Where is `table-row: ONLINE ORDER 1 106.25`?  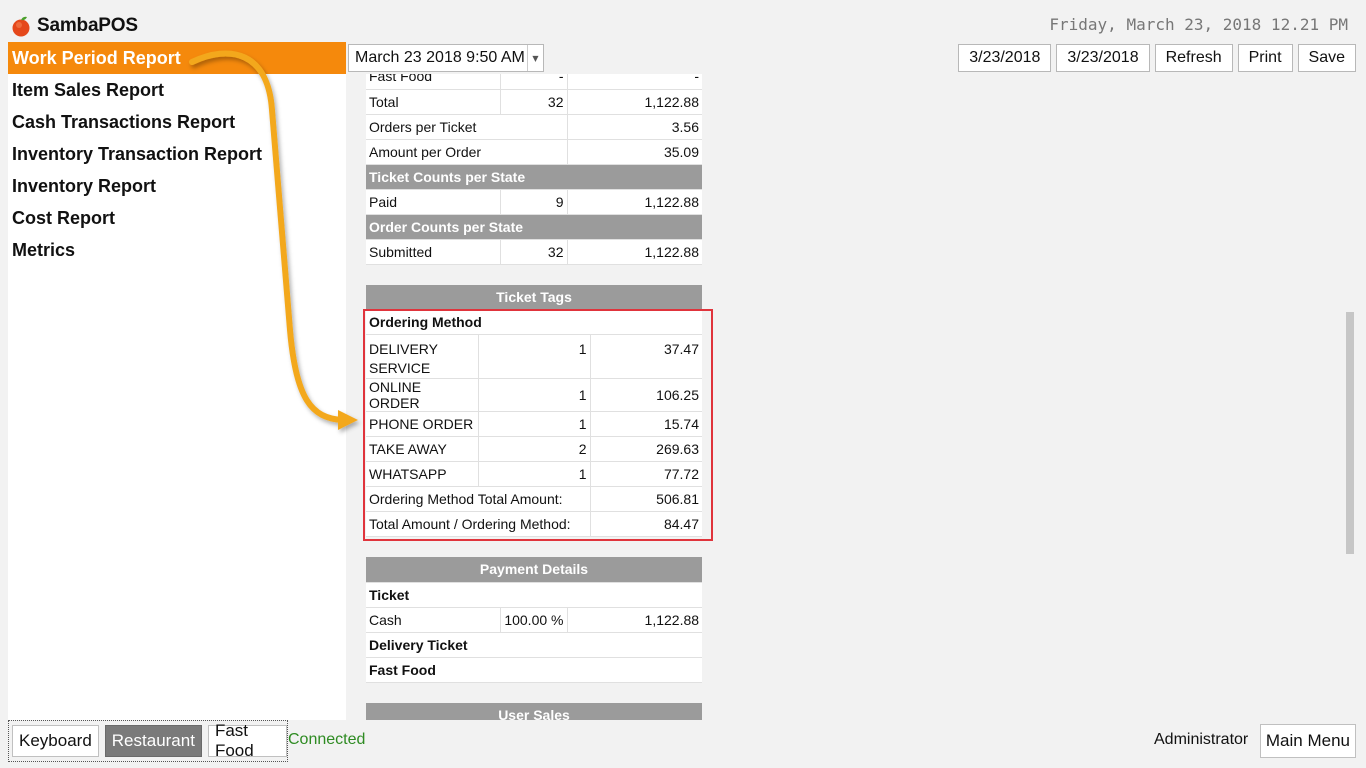 table-row: ONLINE ORDER 1 106.25 is located at coordinates (534, 395).